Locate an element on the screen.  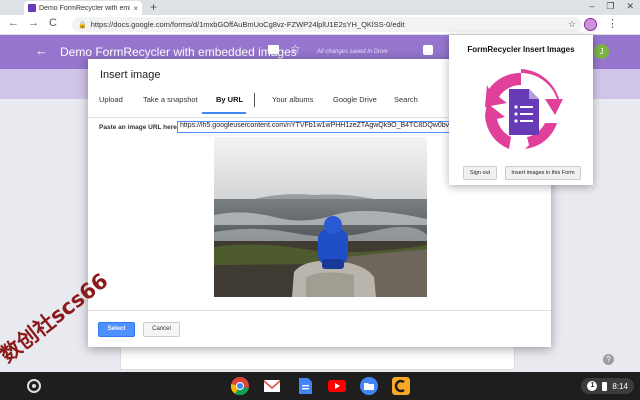
docs-app-icon is located at coordinates (305, 386).